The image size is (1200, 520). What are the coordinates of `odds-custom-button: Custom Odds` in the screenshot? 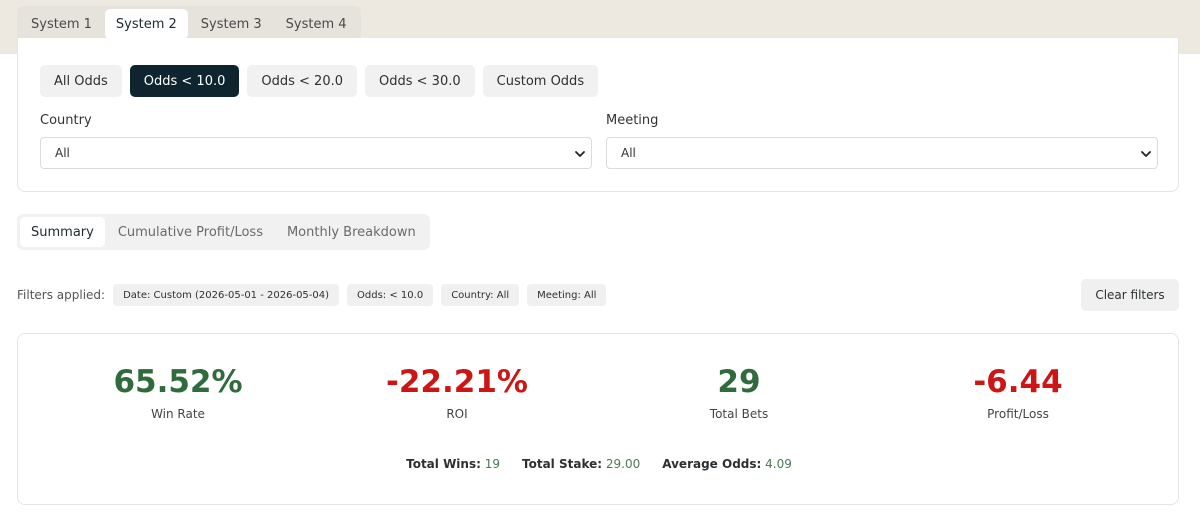 It's located at (540, 81).